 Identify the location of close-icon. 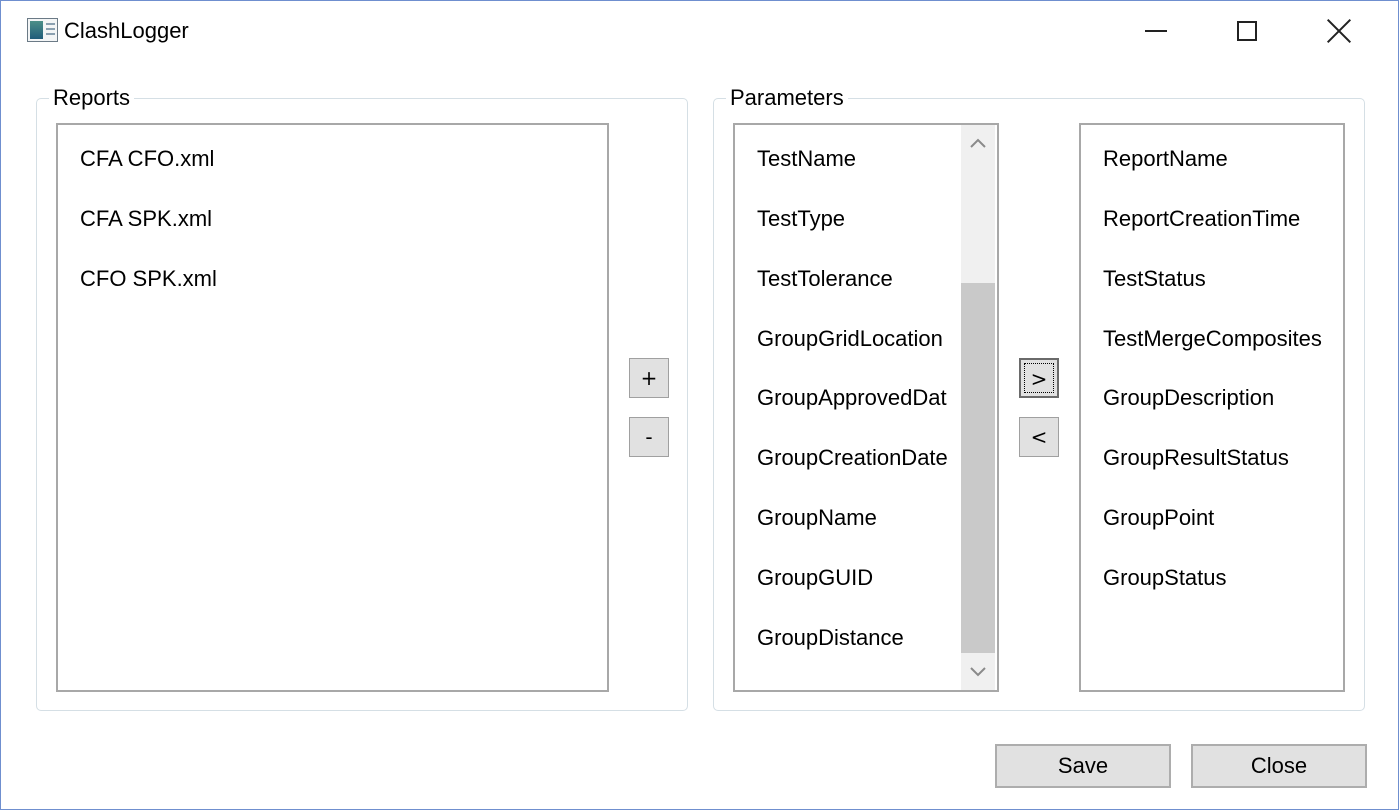
(1339, 31).